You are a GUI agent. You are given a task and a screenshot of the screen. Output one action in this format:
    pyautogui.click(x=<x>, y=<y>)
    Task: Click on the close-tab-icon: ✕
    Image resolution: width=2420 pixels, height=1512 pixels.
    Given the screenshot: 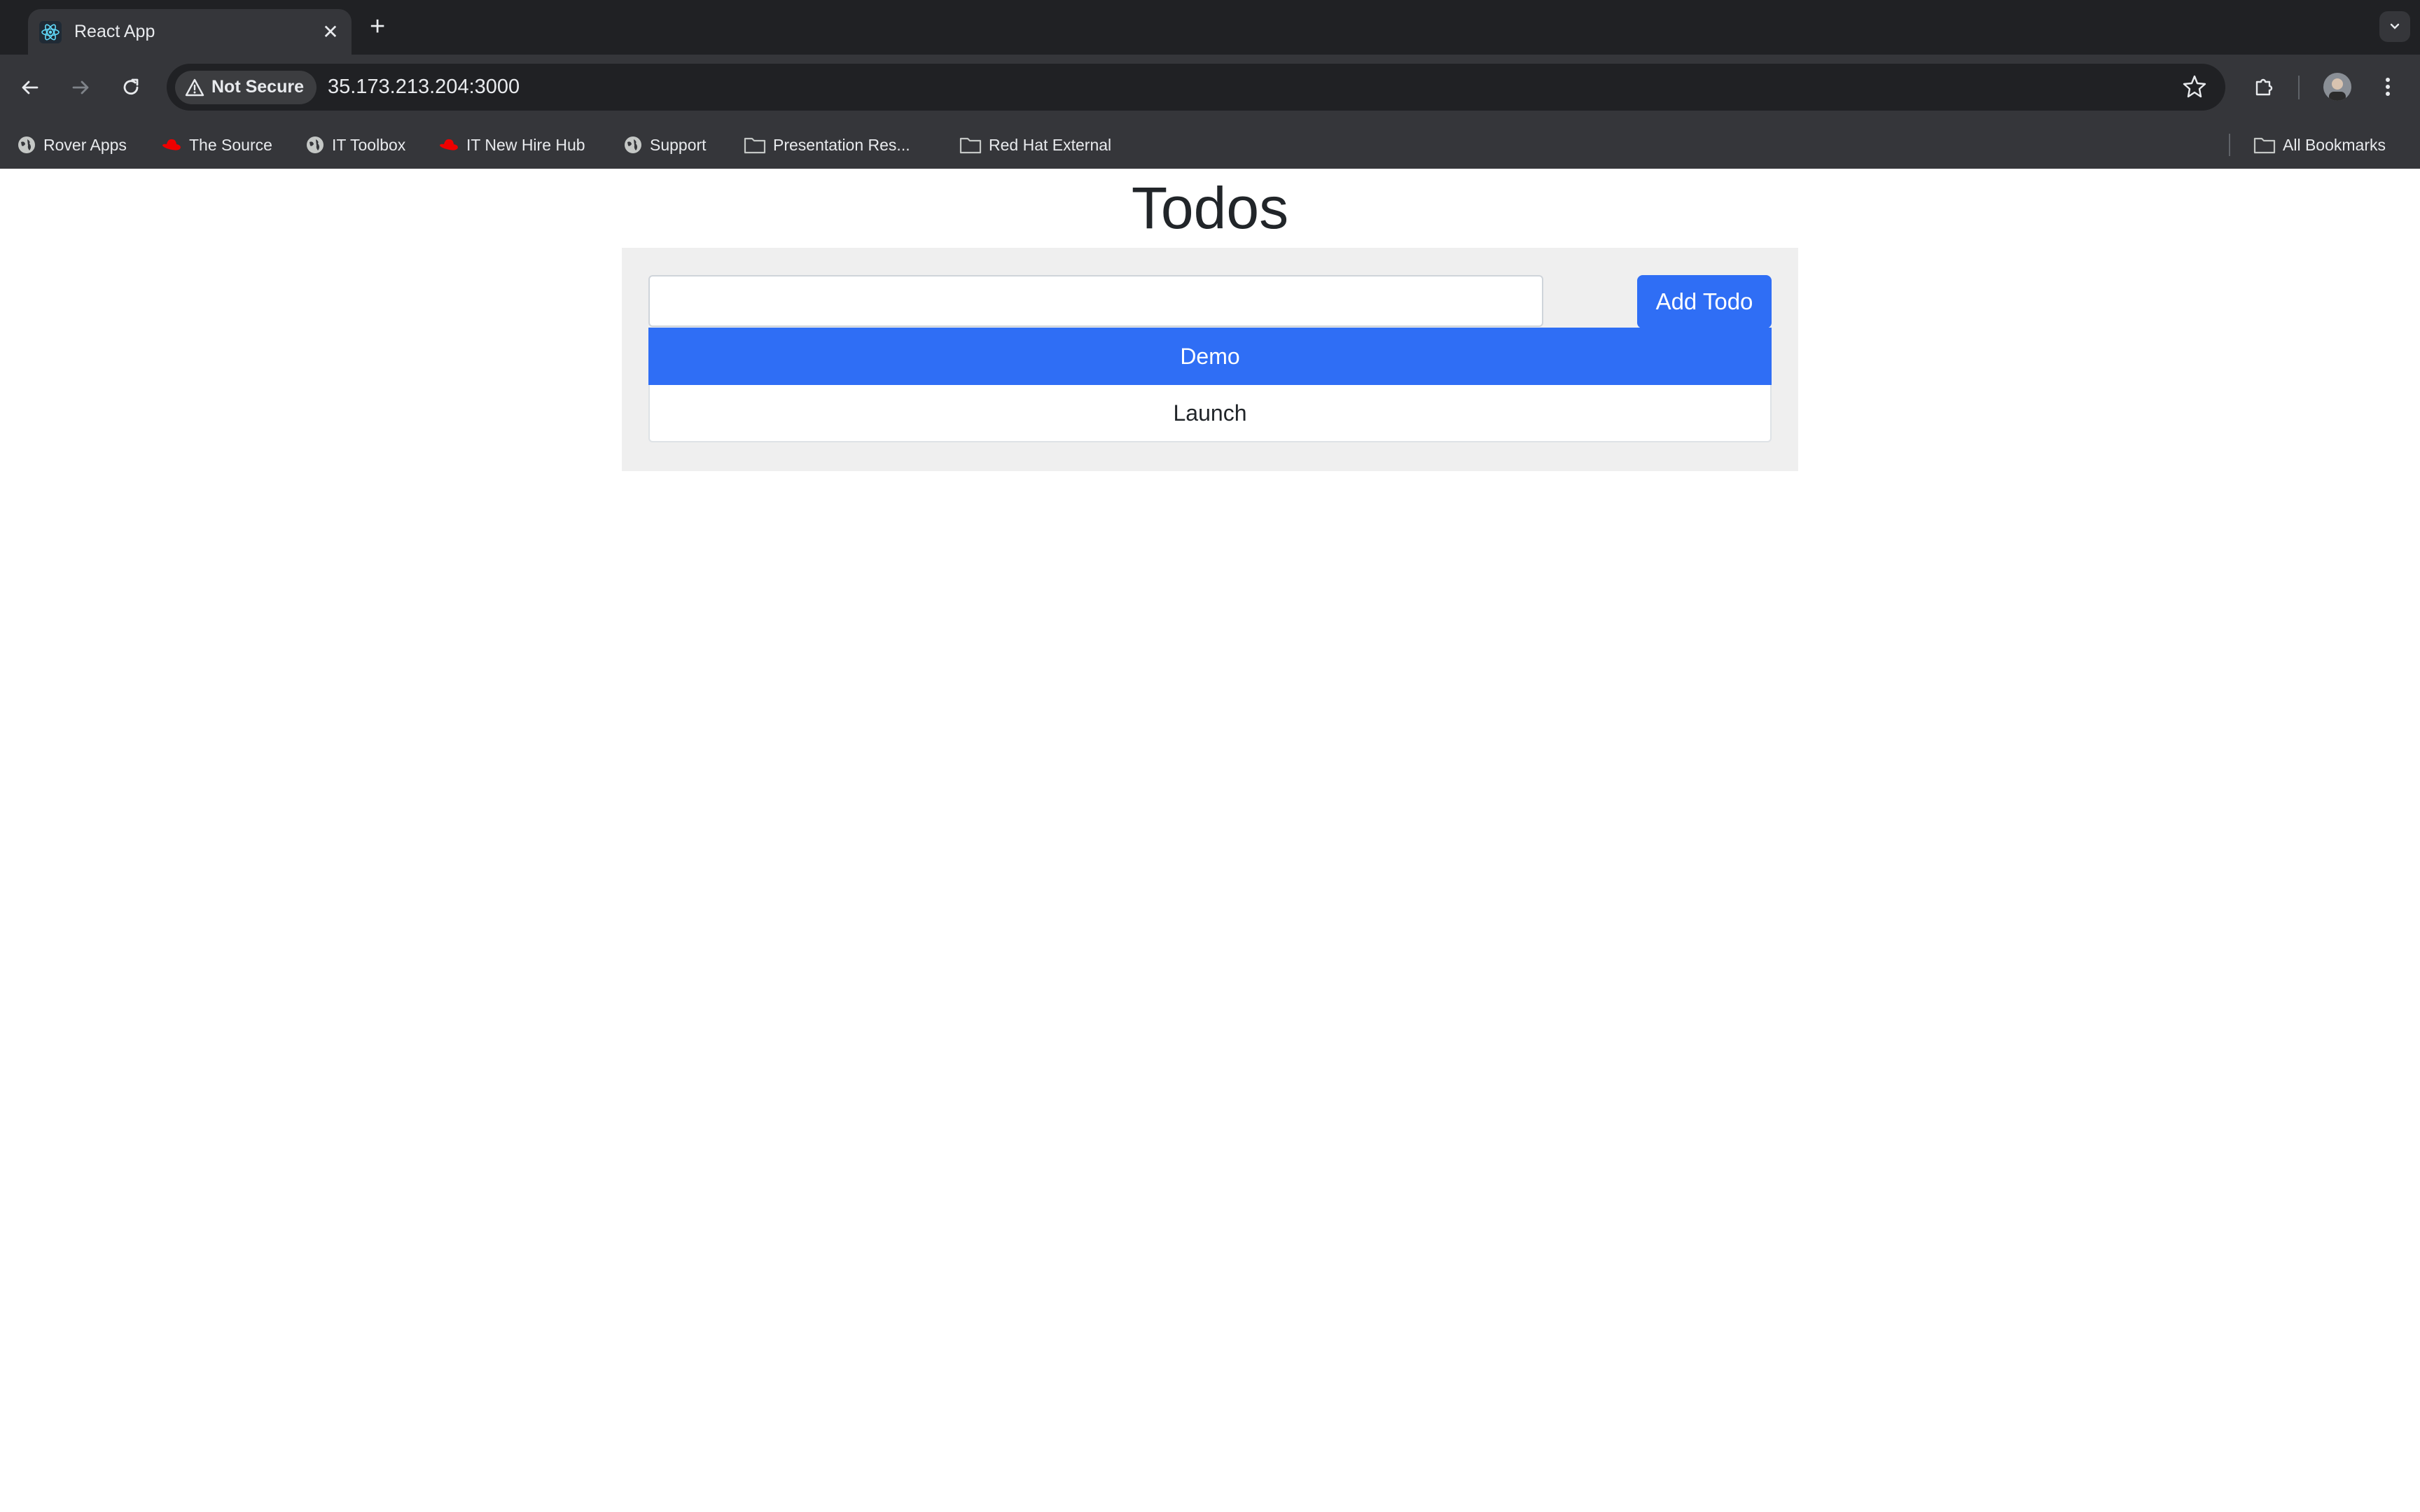 What is the action you would take?
    pyautogui.click(x=331, y=31)
    